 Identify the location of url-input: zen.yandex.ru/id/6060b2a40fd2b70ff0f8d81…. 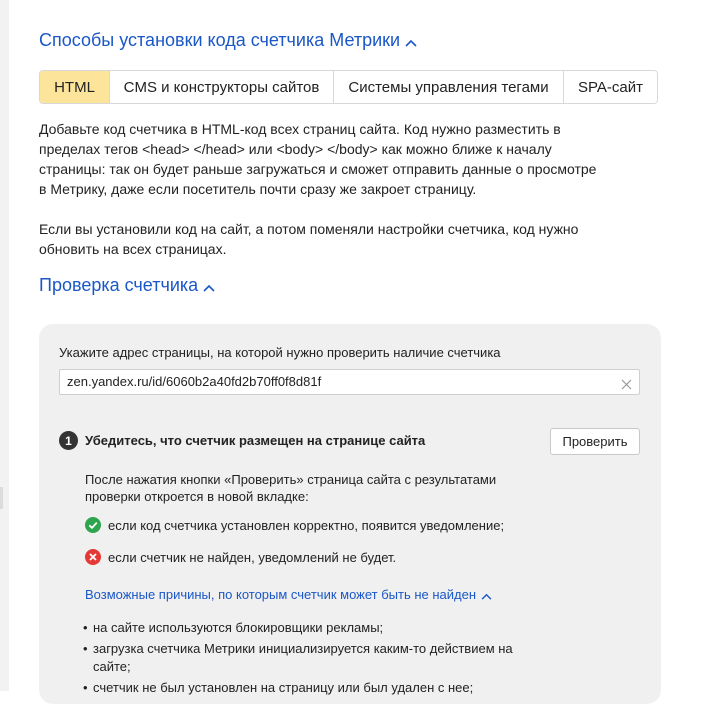
(349, 382).